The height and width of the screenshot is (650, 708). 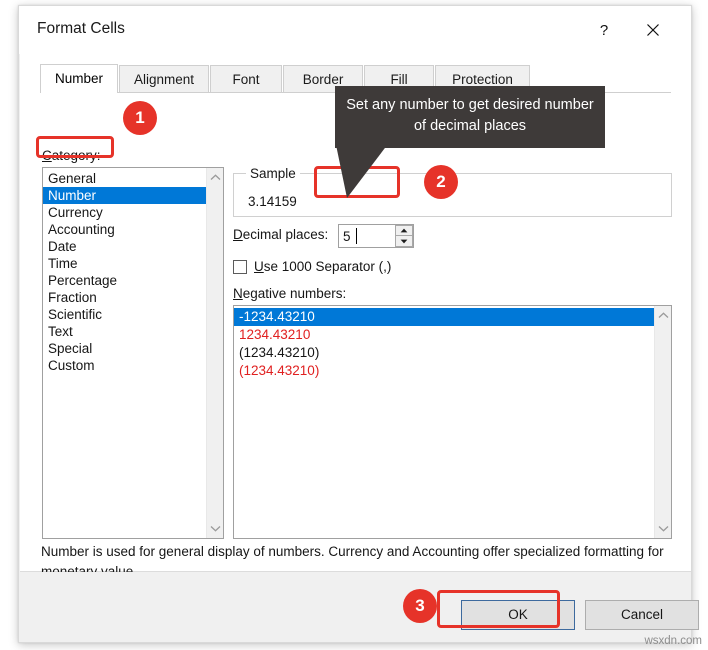 I want to click on stepper-up-button, so click(x=404, y=230).